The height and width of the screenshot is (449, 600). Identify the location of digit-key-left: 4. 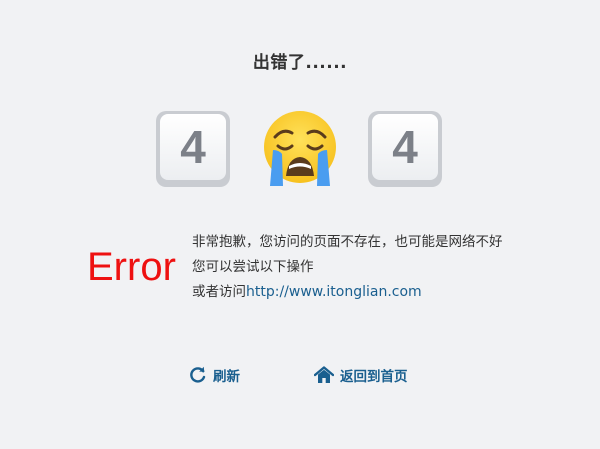
(193, 149).